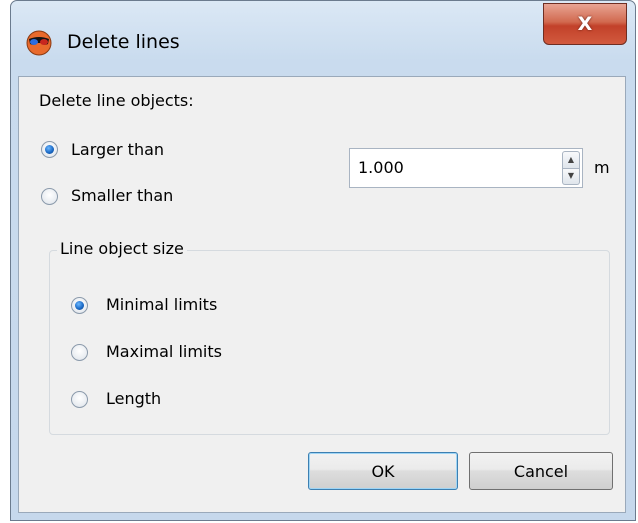  I want to click on ok-button: OK, so click(383, 471).